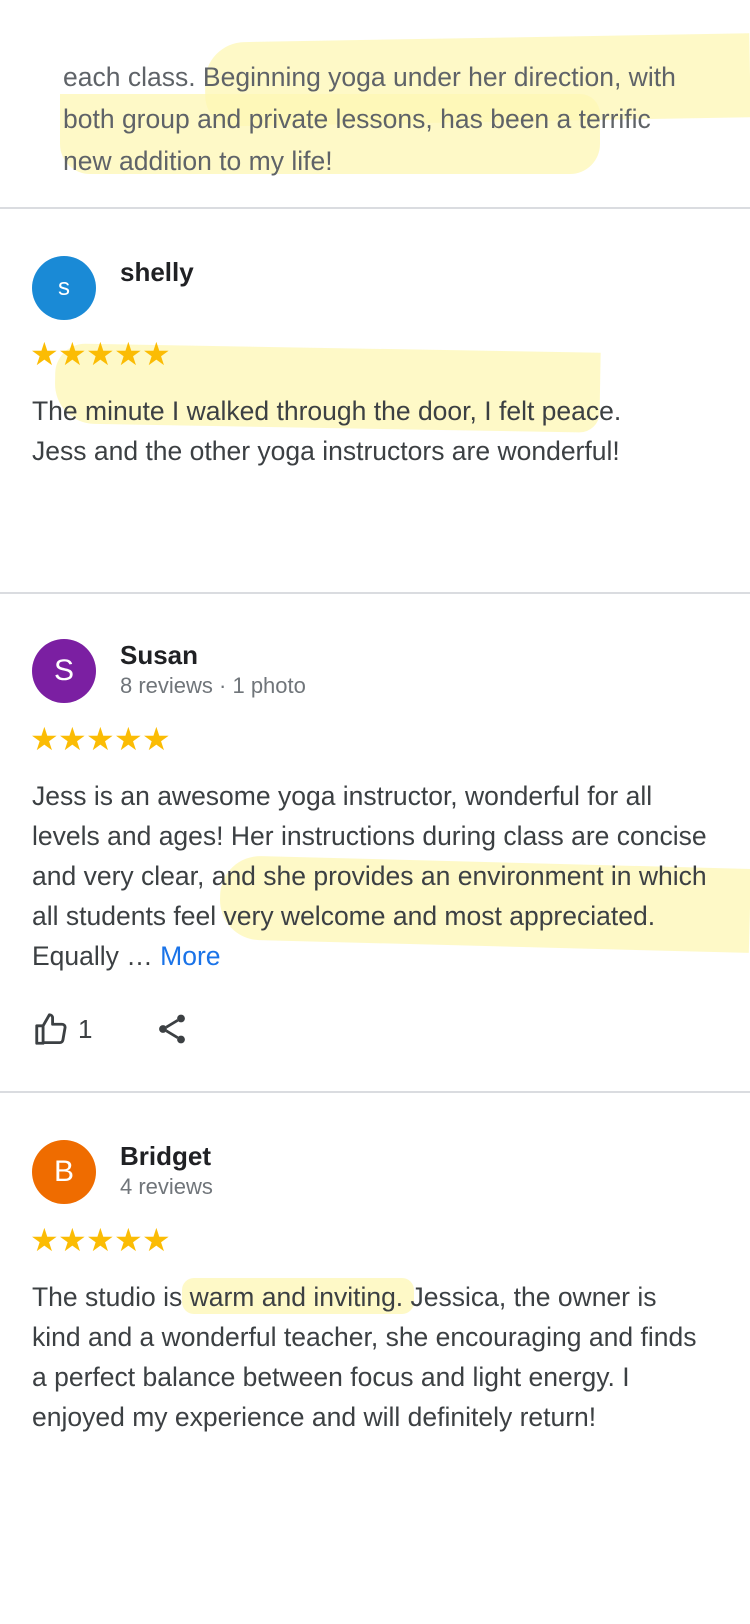  What do you see at coordinates (166, 1187) in the screenshot?
I see `reviewer-meta: 4 reviews` at bounding box center [166, 1187].